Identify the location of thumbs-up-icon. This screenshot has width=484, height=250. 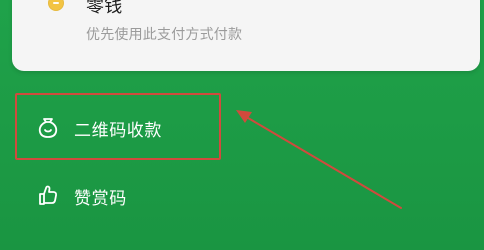
(48, 196).